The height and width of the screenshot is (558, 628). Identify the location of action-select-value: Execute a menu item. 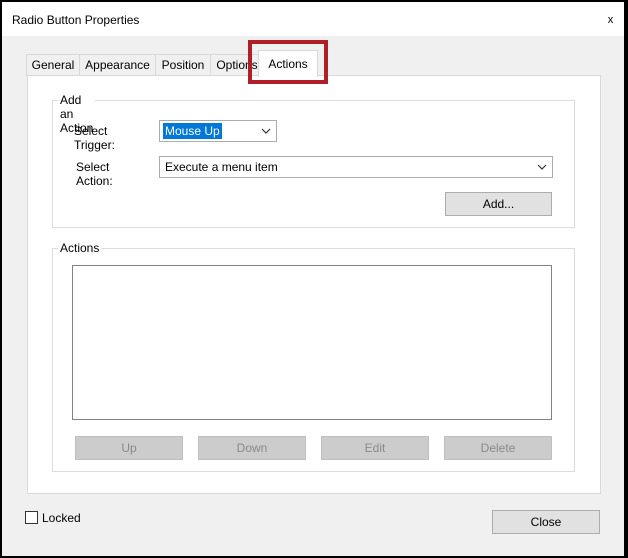
(221, 167).